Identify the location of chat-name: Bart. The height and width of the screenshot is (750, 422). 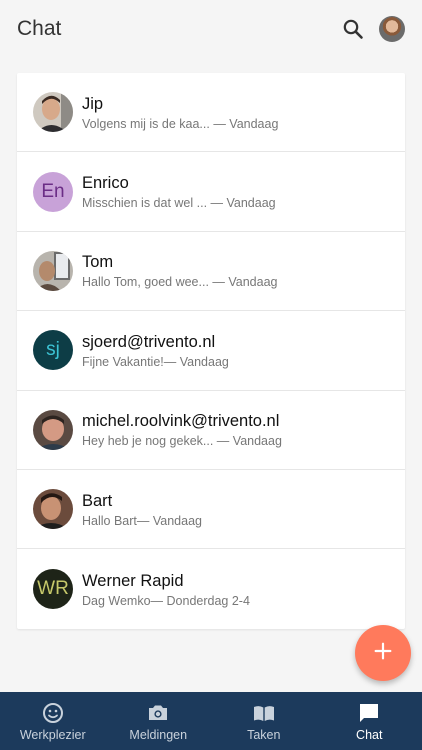
(97, 500).